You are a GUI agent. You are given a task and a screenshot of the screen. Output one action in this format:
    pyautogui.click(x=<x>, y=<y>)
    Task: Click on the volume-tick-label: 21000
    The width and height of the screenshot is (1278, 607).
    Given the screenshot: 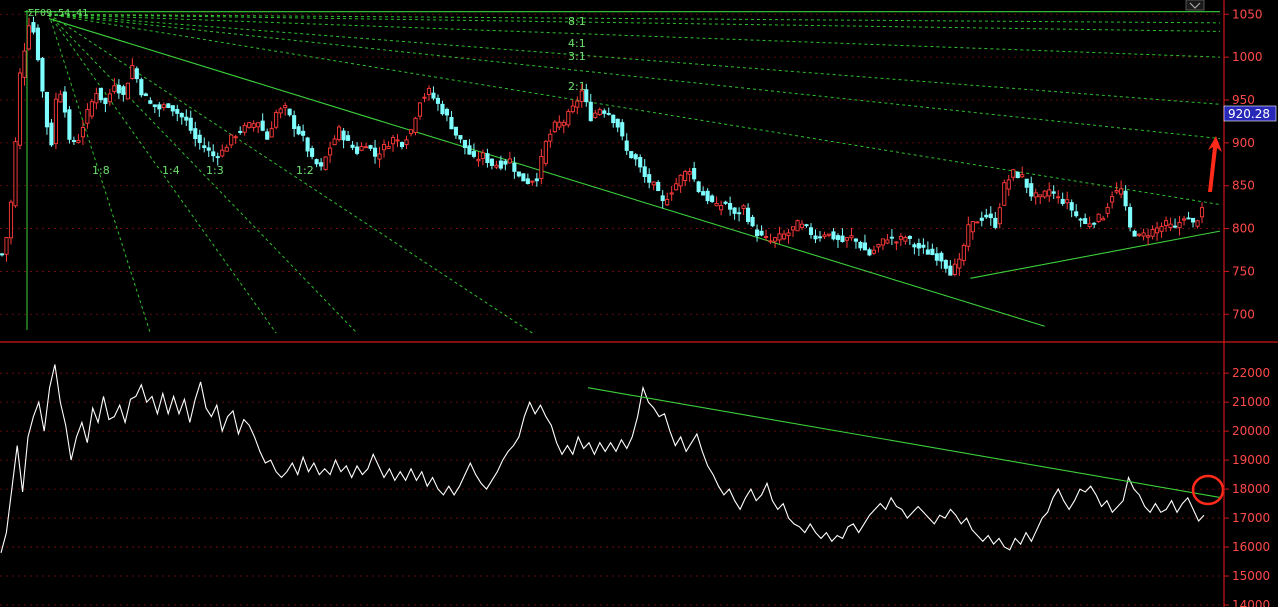 What is the action you would take?
    pyautogui.click(x=1251, y=402)
    